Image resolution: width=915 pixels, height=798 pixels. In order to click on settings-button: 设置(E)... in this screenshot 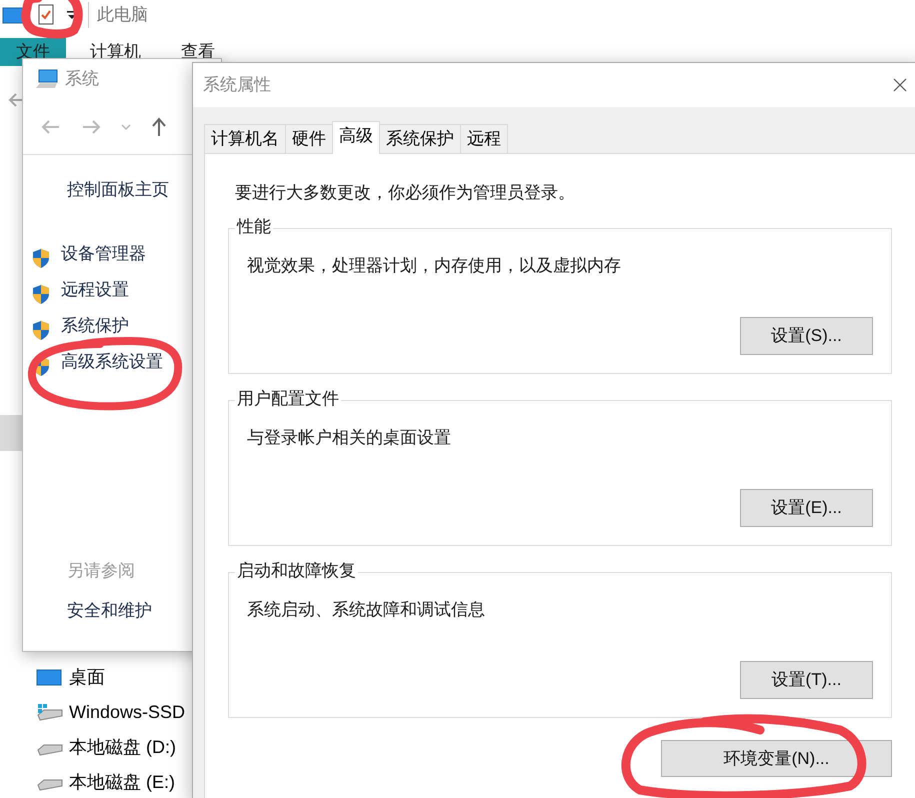, I will do `click(806, 508)`.